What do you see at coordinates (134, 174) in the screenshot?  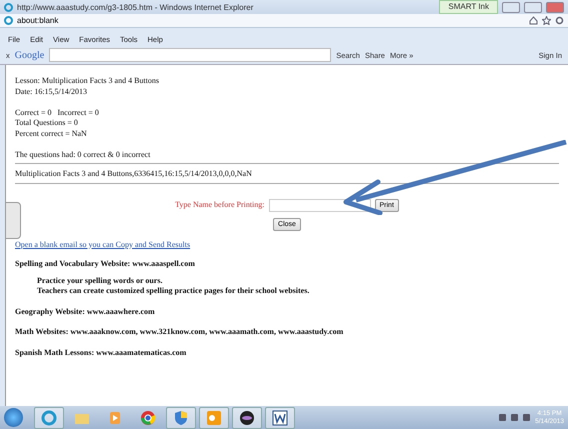 I see `record-text: Multiplication Facts 3 and 4 Buttons,6336415,16:15,5/14/2013,0,0,0,NaN` at bounding box center [134, 174].